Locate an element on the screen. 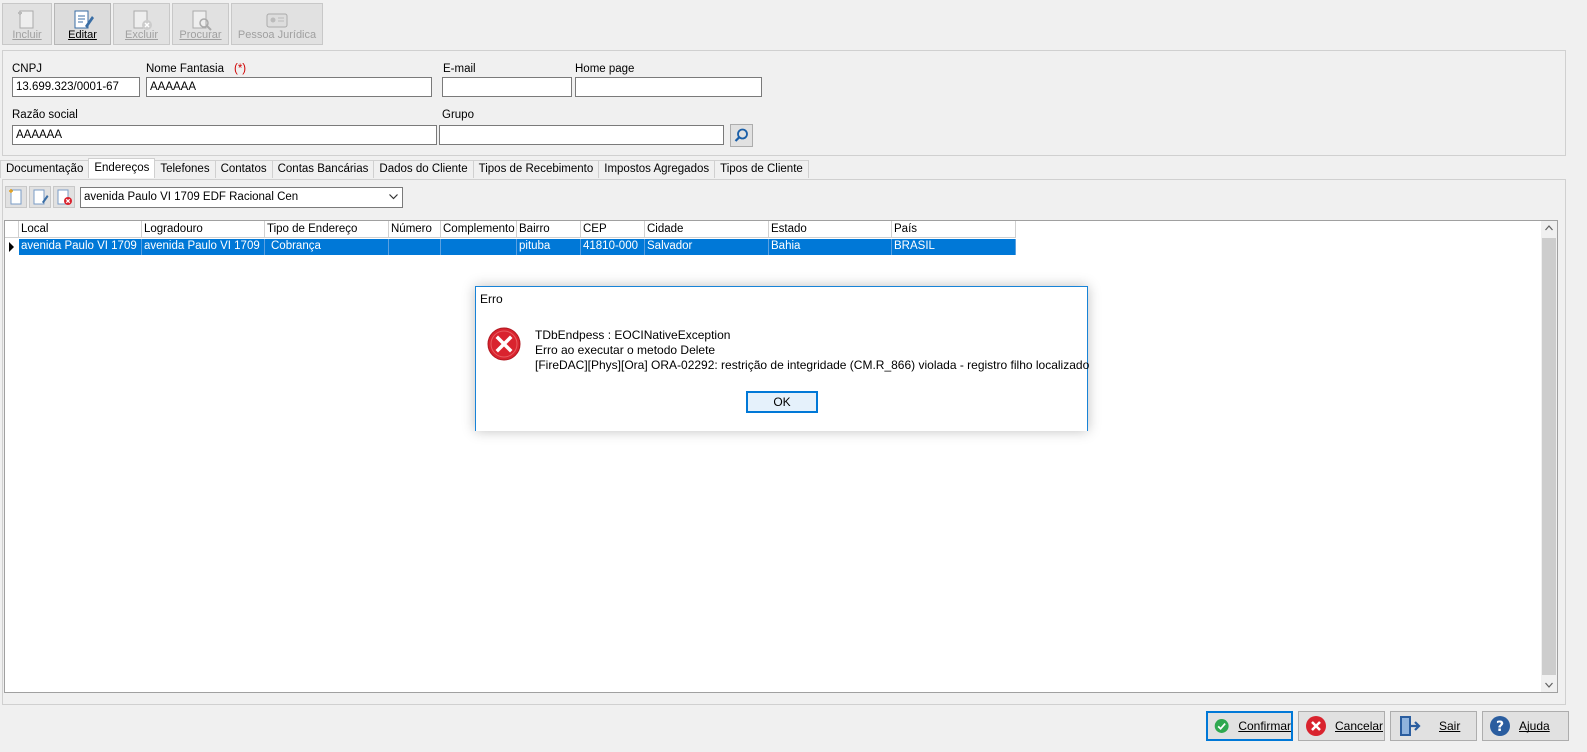  edit-document-icon is located at coordinates (84, 19).